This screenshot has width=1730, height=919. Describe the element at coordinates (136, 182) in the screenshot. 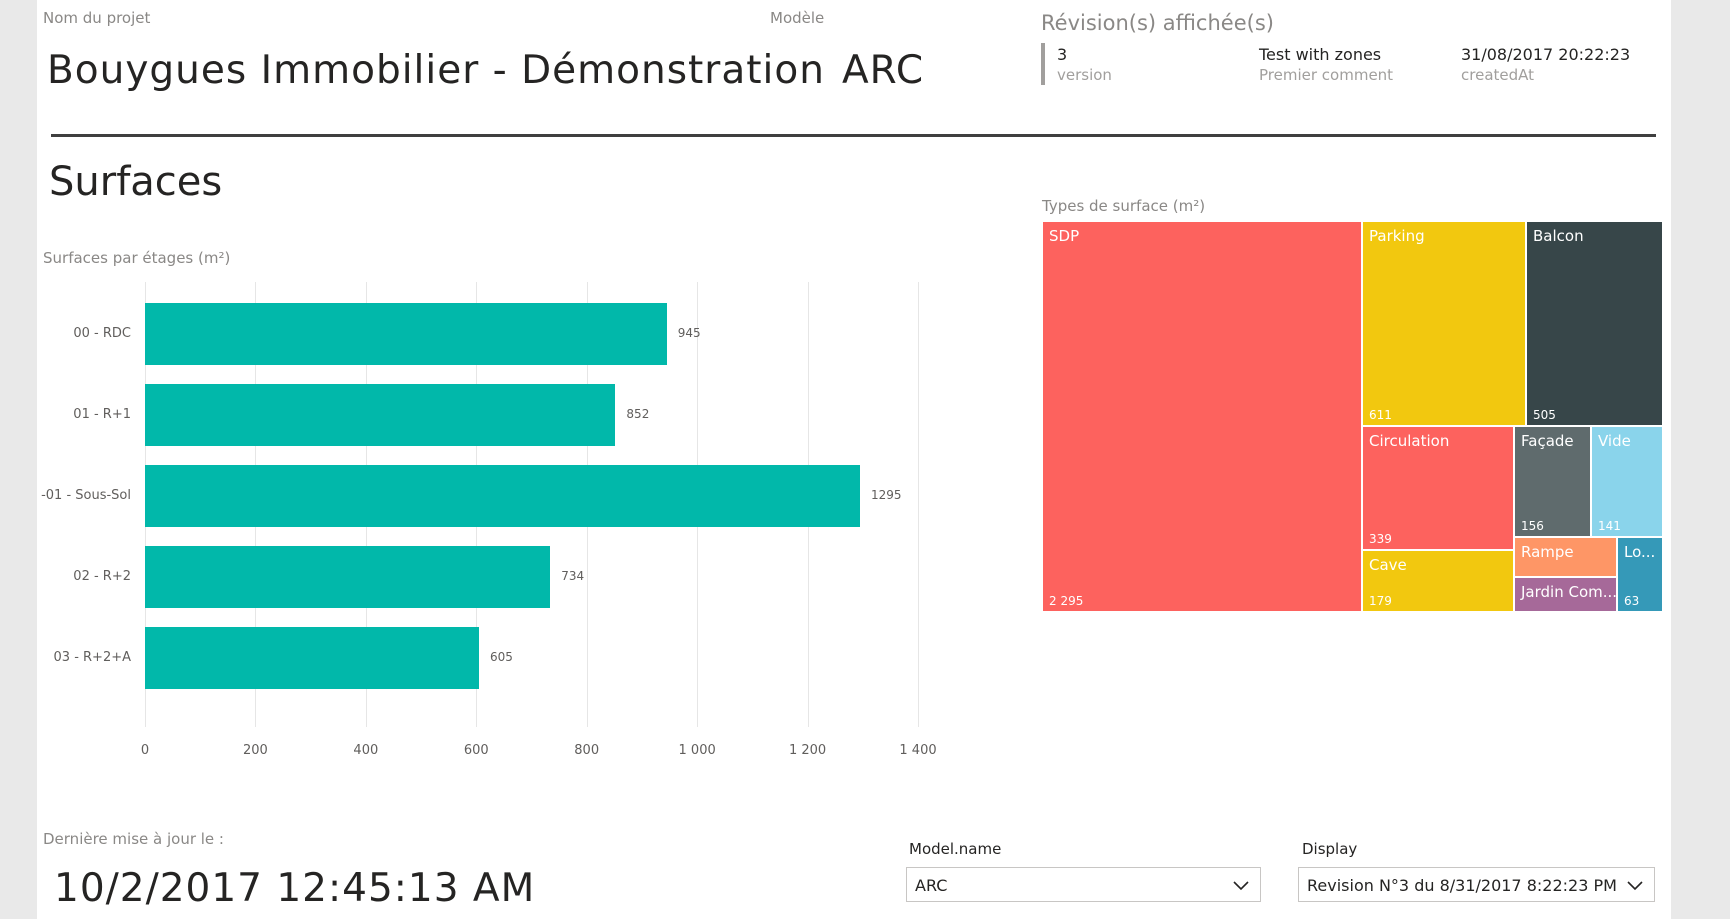

I see `section-title: Surfaces` at that location.